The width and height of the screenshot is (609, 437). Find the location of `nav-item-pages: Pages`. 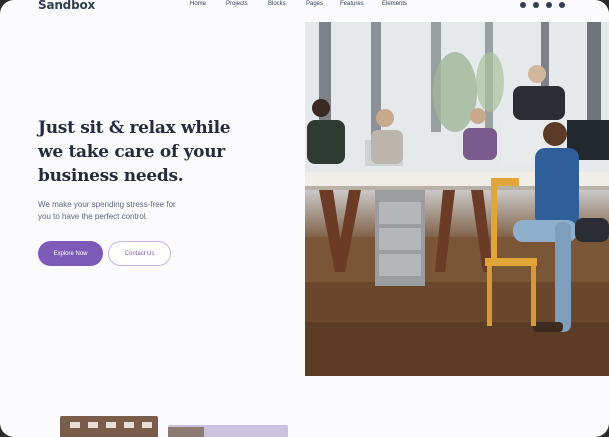

nav-item-pages: Pages is located at coordinates (323, 4).